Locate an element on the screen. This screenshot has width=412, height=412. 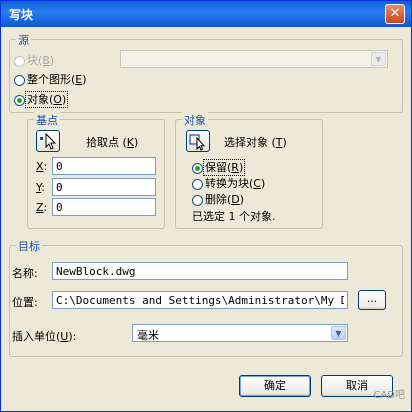
insert-units-value: 毫米 is located at coordinates (148, 335).